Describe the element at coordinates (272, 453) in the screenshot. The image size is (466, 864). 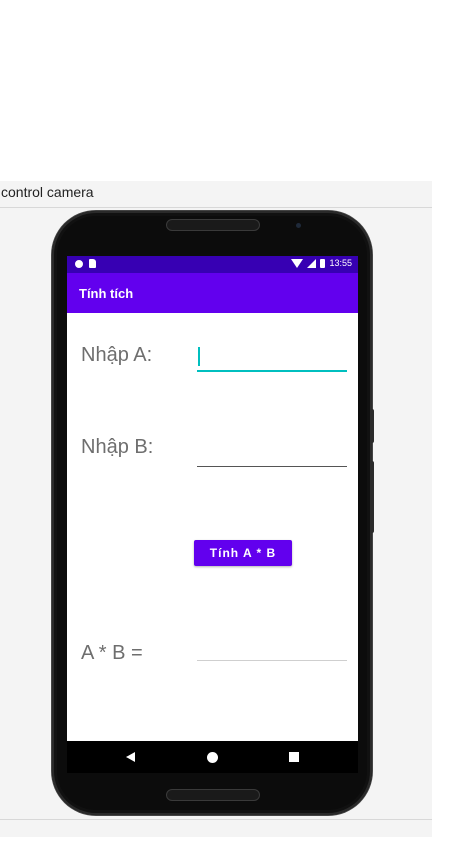
I see `input-b` at that location.